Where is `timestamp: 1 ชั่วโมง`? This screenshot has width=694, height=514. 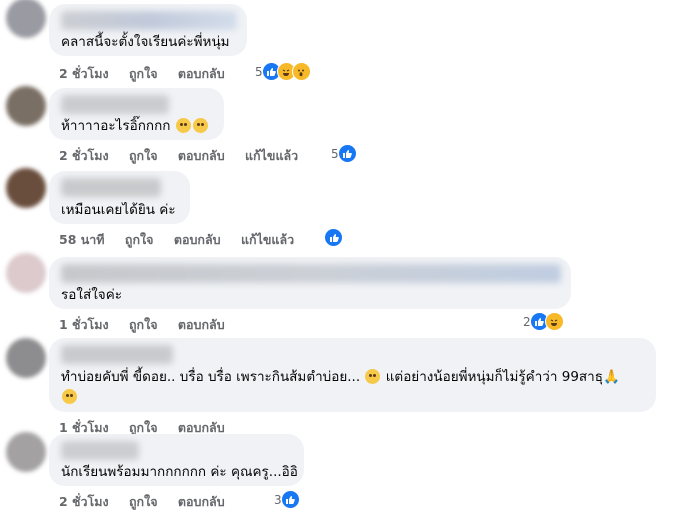
timestamp: 1 ชั่วโมง is located at coordinates (84, 324).